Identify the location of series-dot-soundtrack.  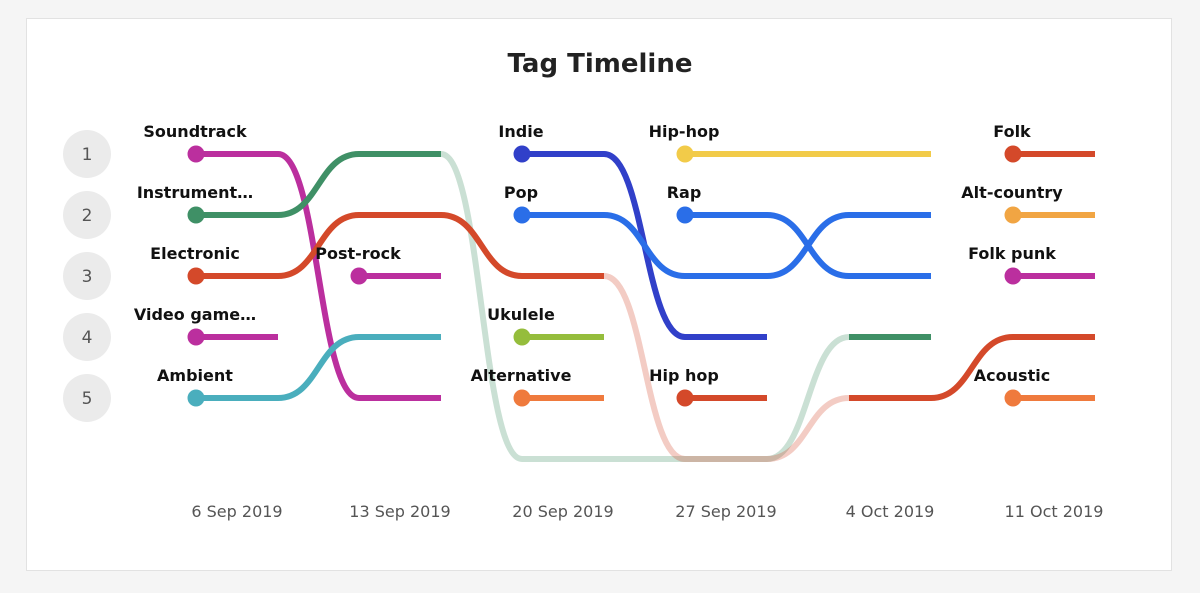
(196, 154).